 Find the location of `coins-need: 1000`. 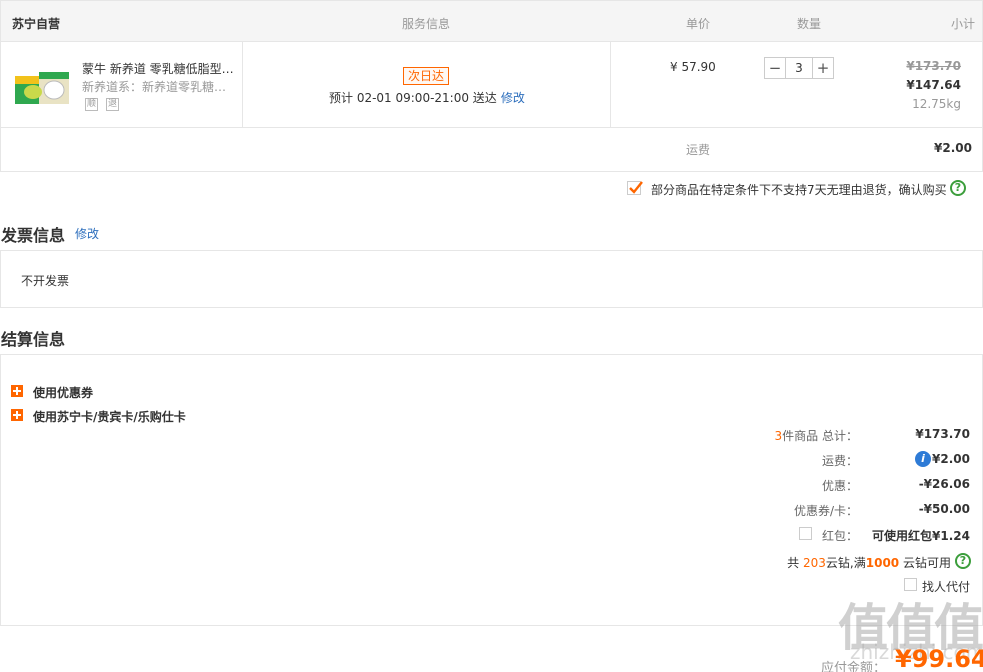

coins-need: 1000 is located at coordinates (882, 563).